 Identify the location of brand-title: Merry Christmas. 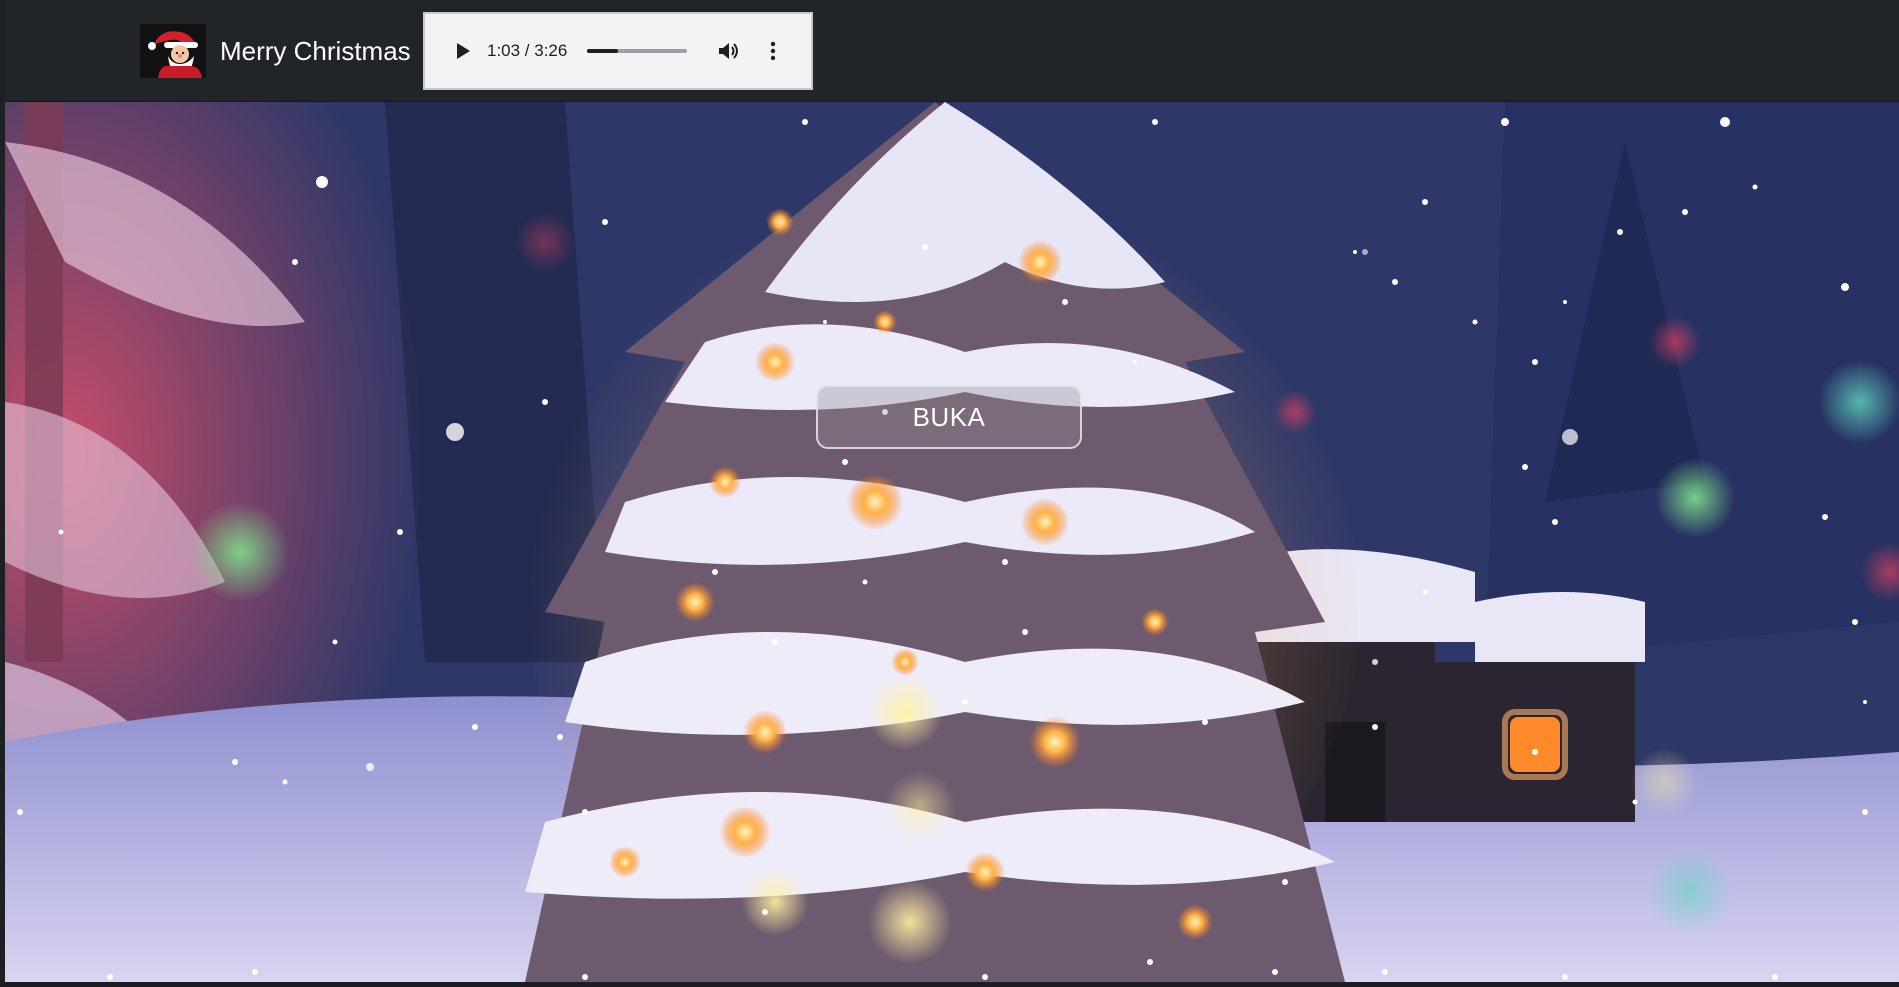
(315, 50).